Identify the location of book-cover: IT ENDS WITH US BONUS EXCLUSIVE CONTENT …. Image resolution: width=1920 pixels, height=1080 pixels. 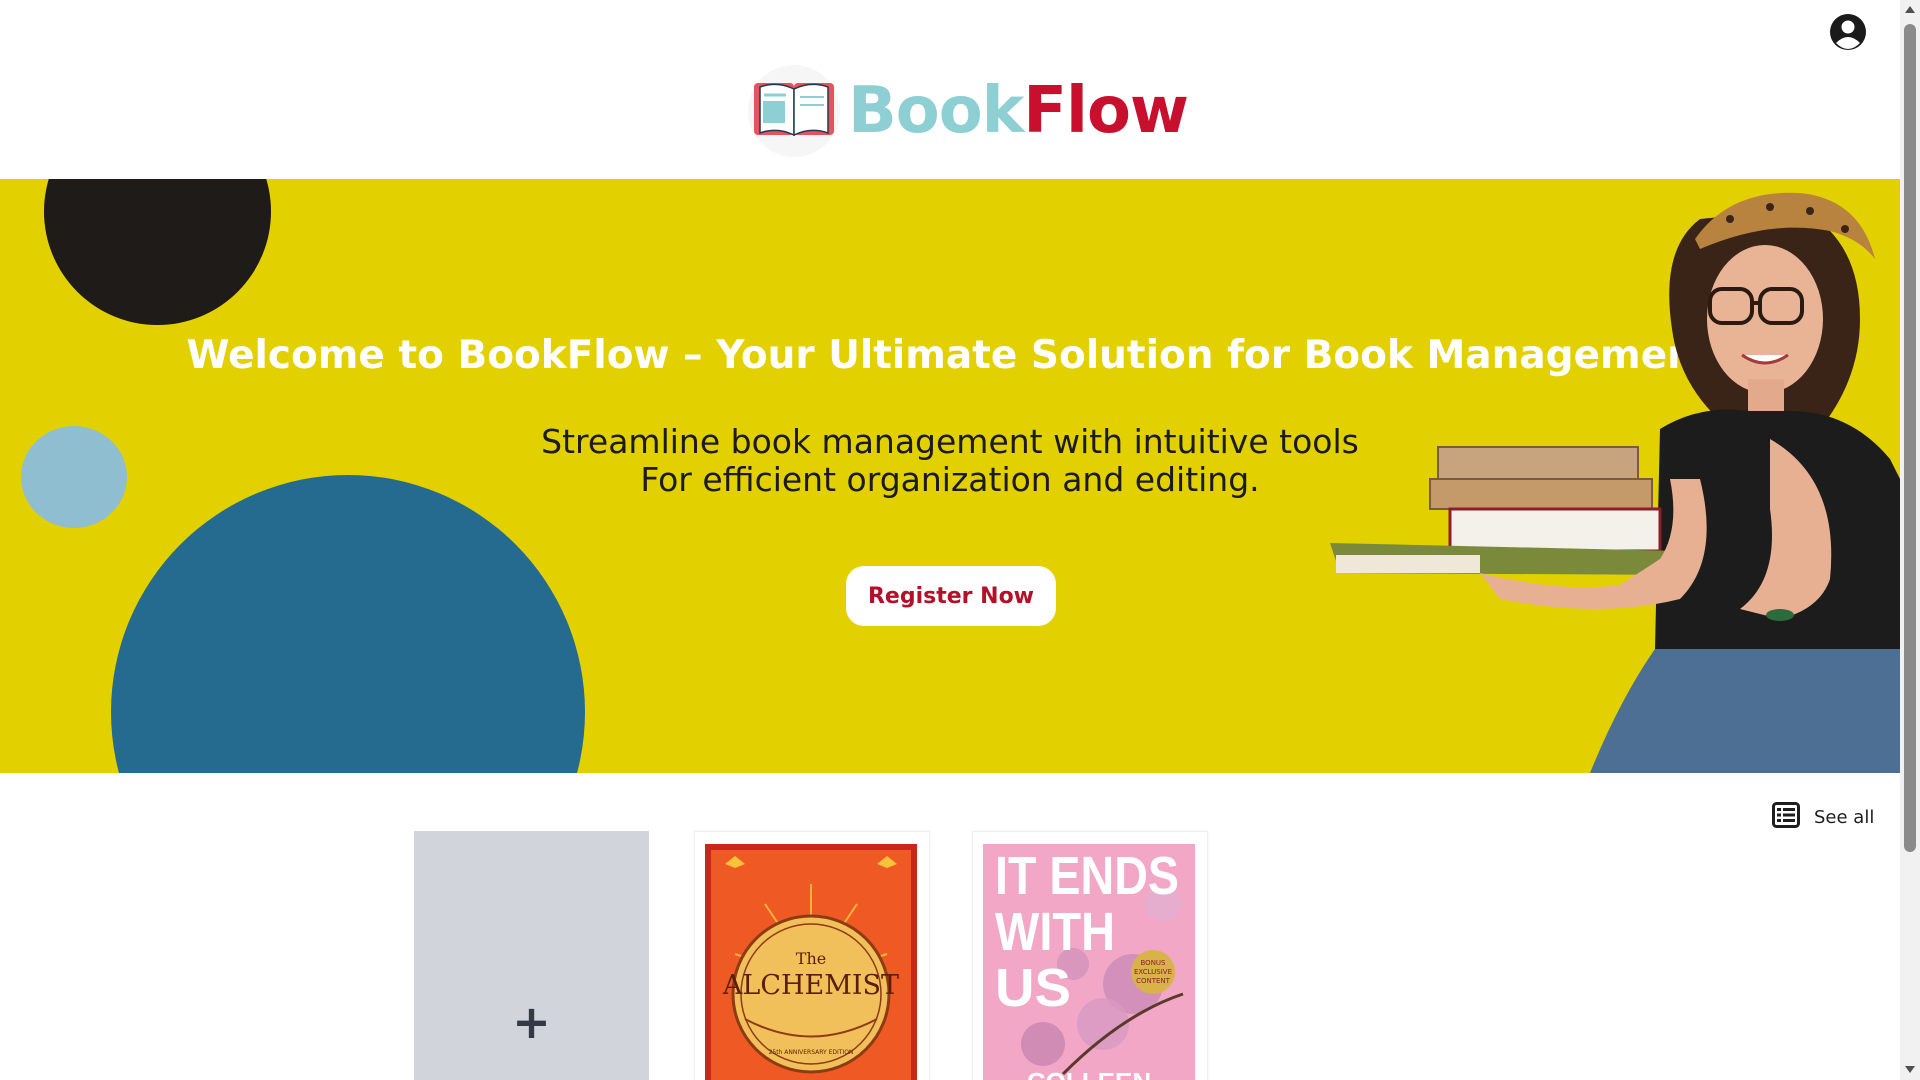
(1089, 962).